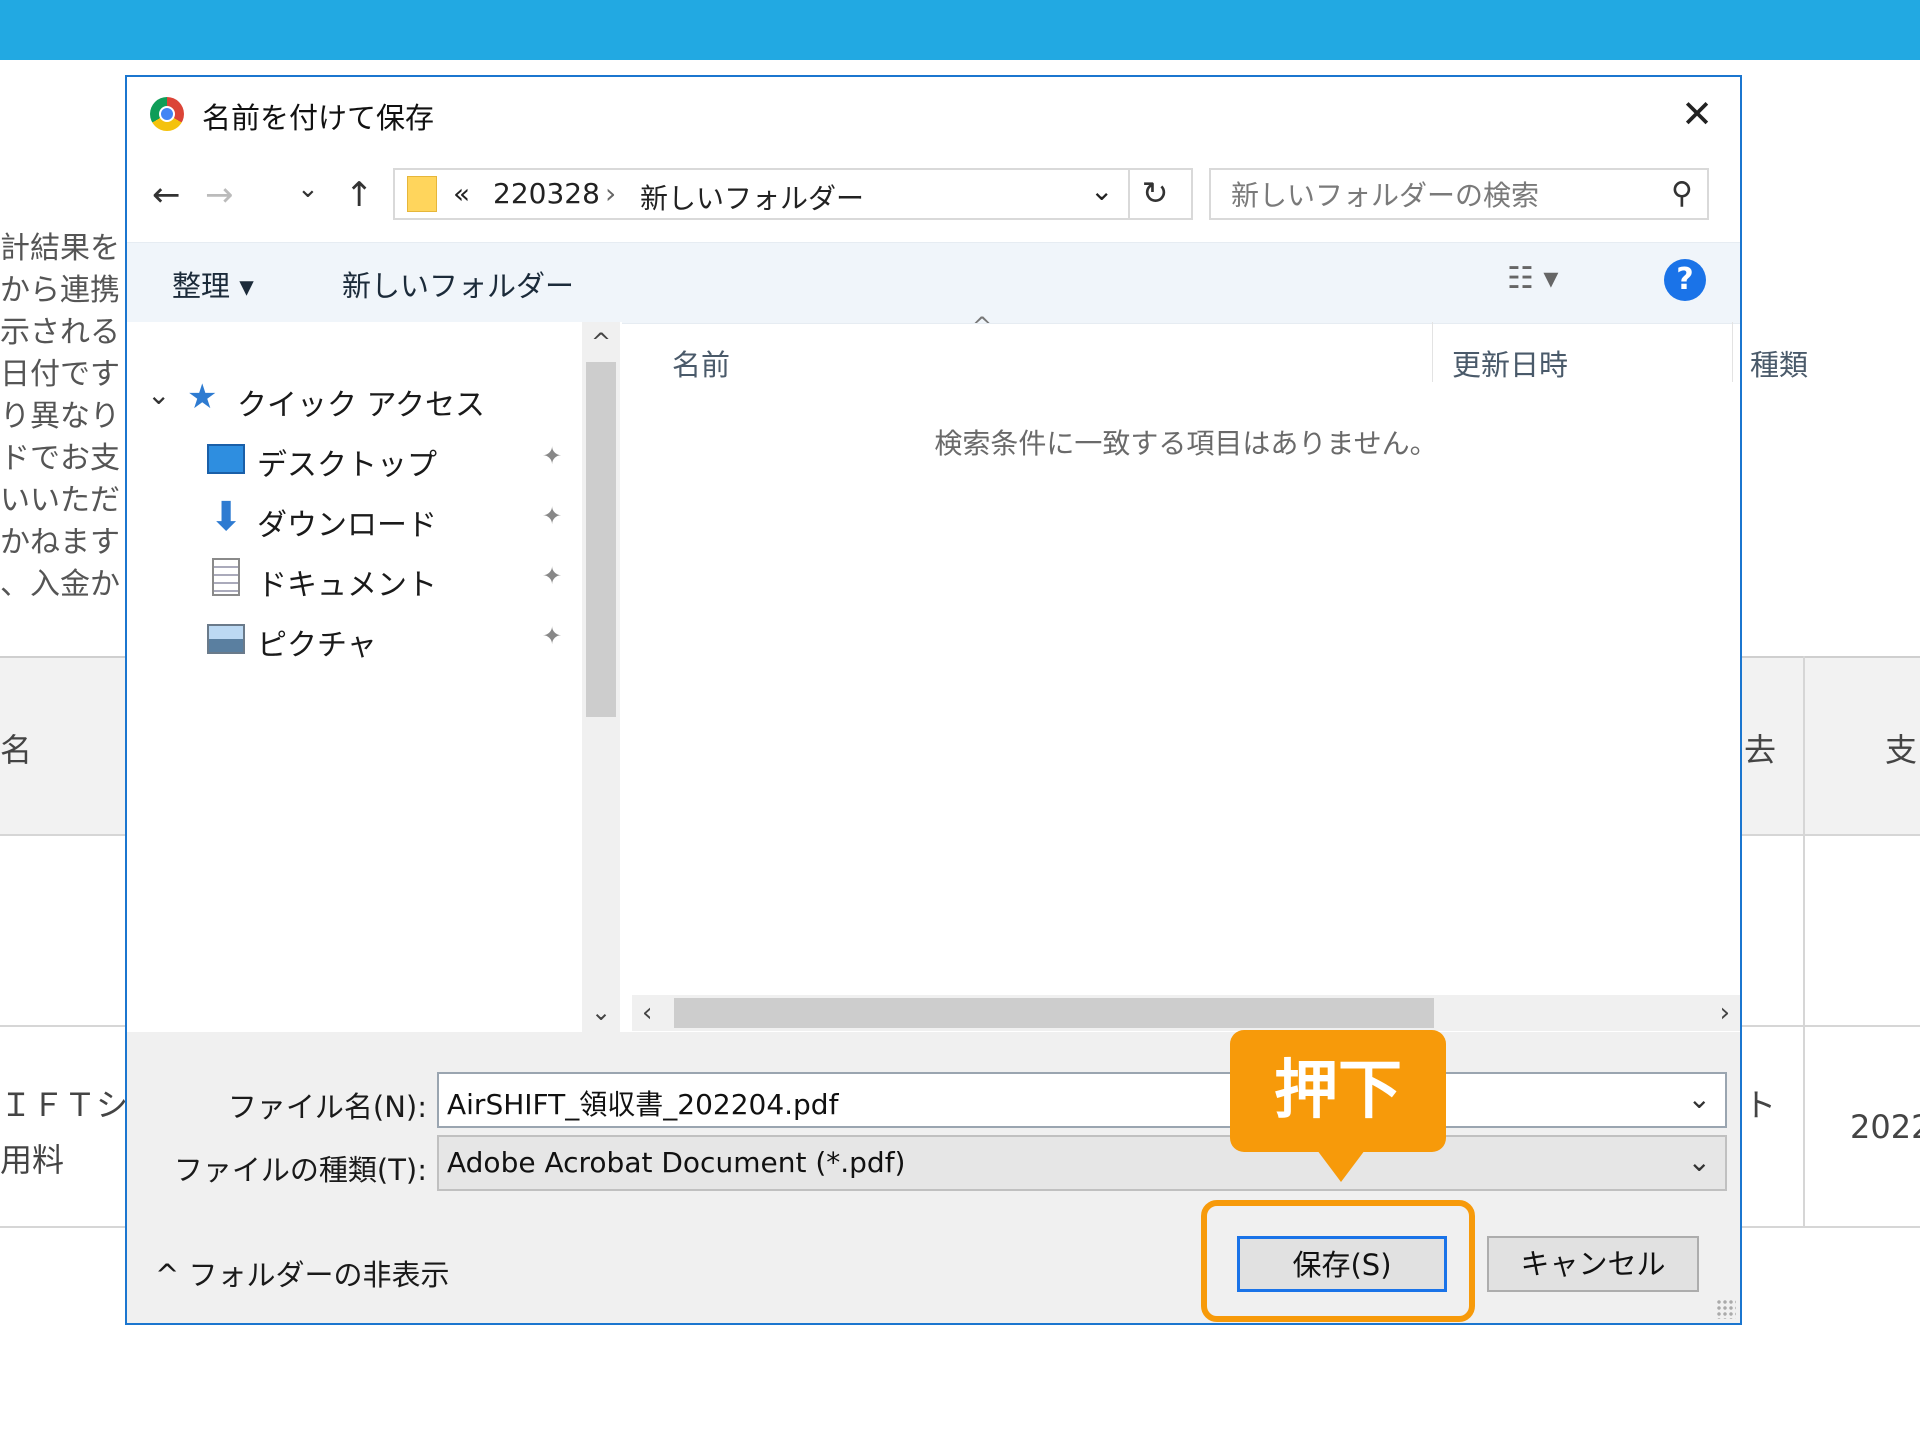 This screenshot has width=1920, height=1453. What do you see at coordinates (32, 1160) in the screenshot?
I see `bg-row-cell: 用料` at bounding box center [32, 1160].